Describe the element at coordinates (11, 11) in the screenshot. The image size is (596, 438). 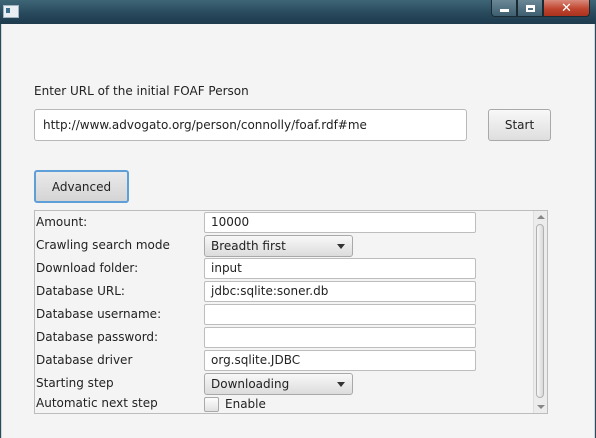
I see `app-icon` at that location.